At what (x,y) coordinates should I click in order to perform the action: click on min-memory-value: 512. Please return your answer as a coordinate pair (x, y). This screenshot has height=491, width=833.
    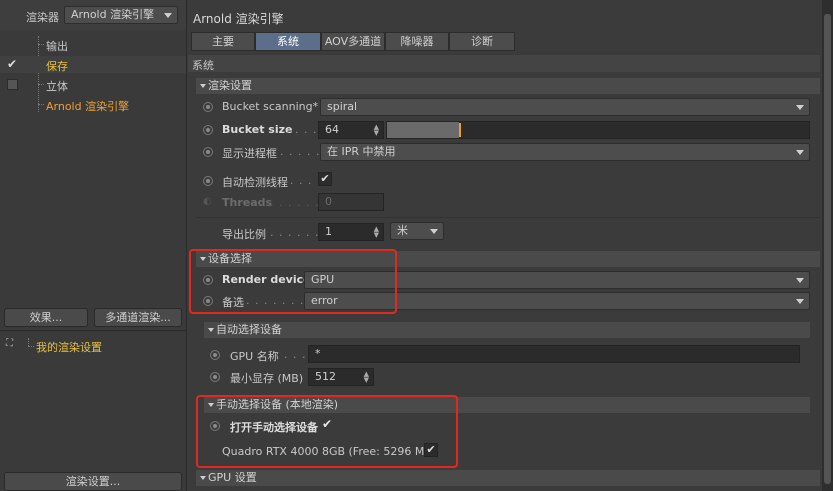
    Looking at the image, I should click on (325, 376).